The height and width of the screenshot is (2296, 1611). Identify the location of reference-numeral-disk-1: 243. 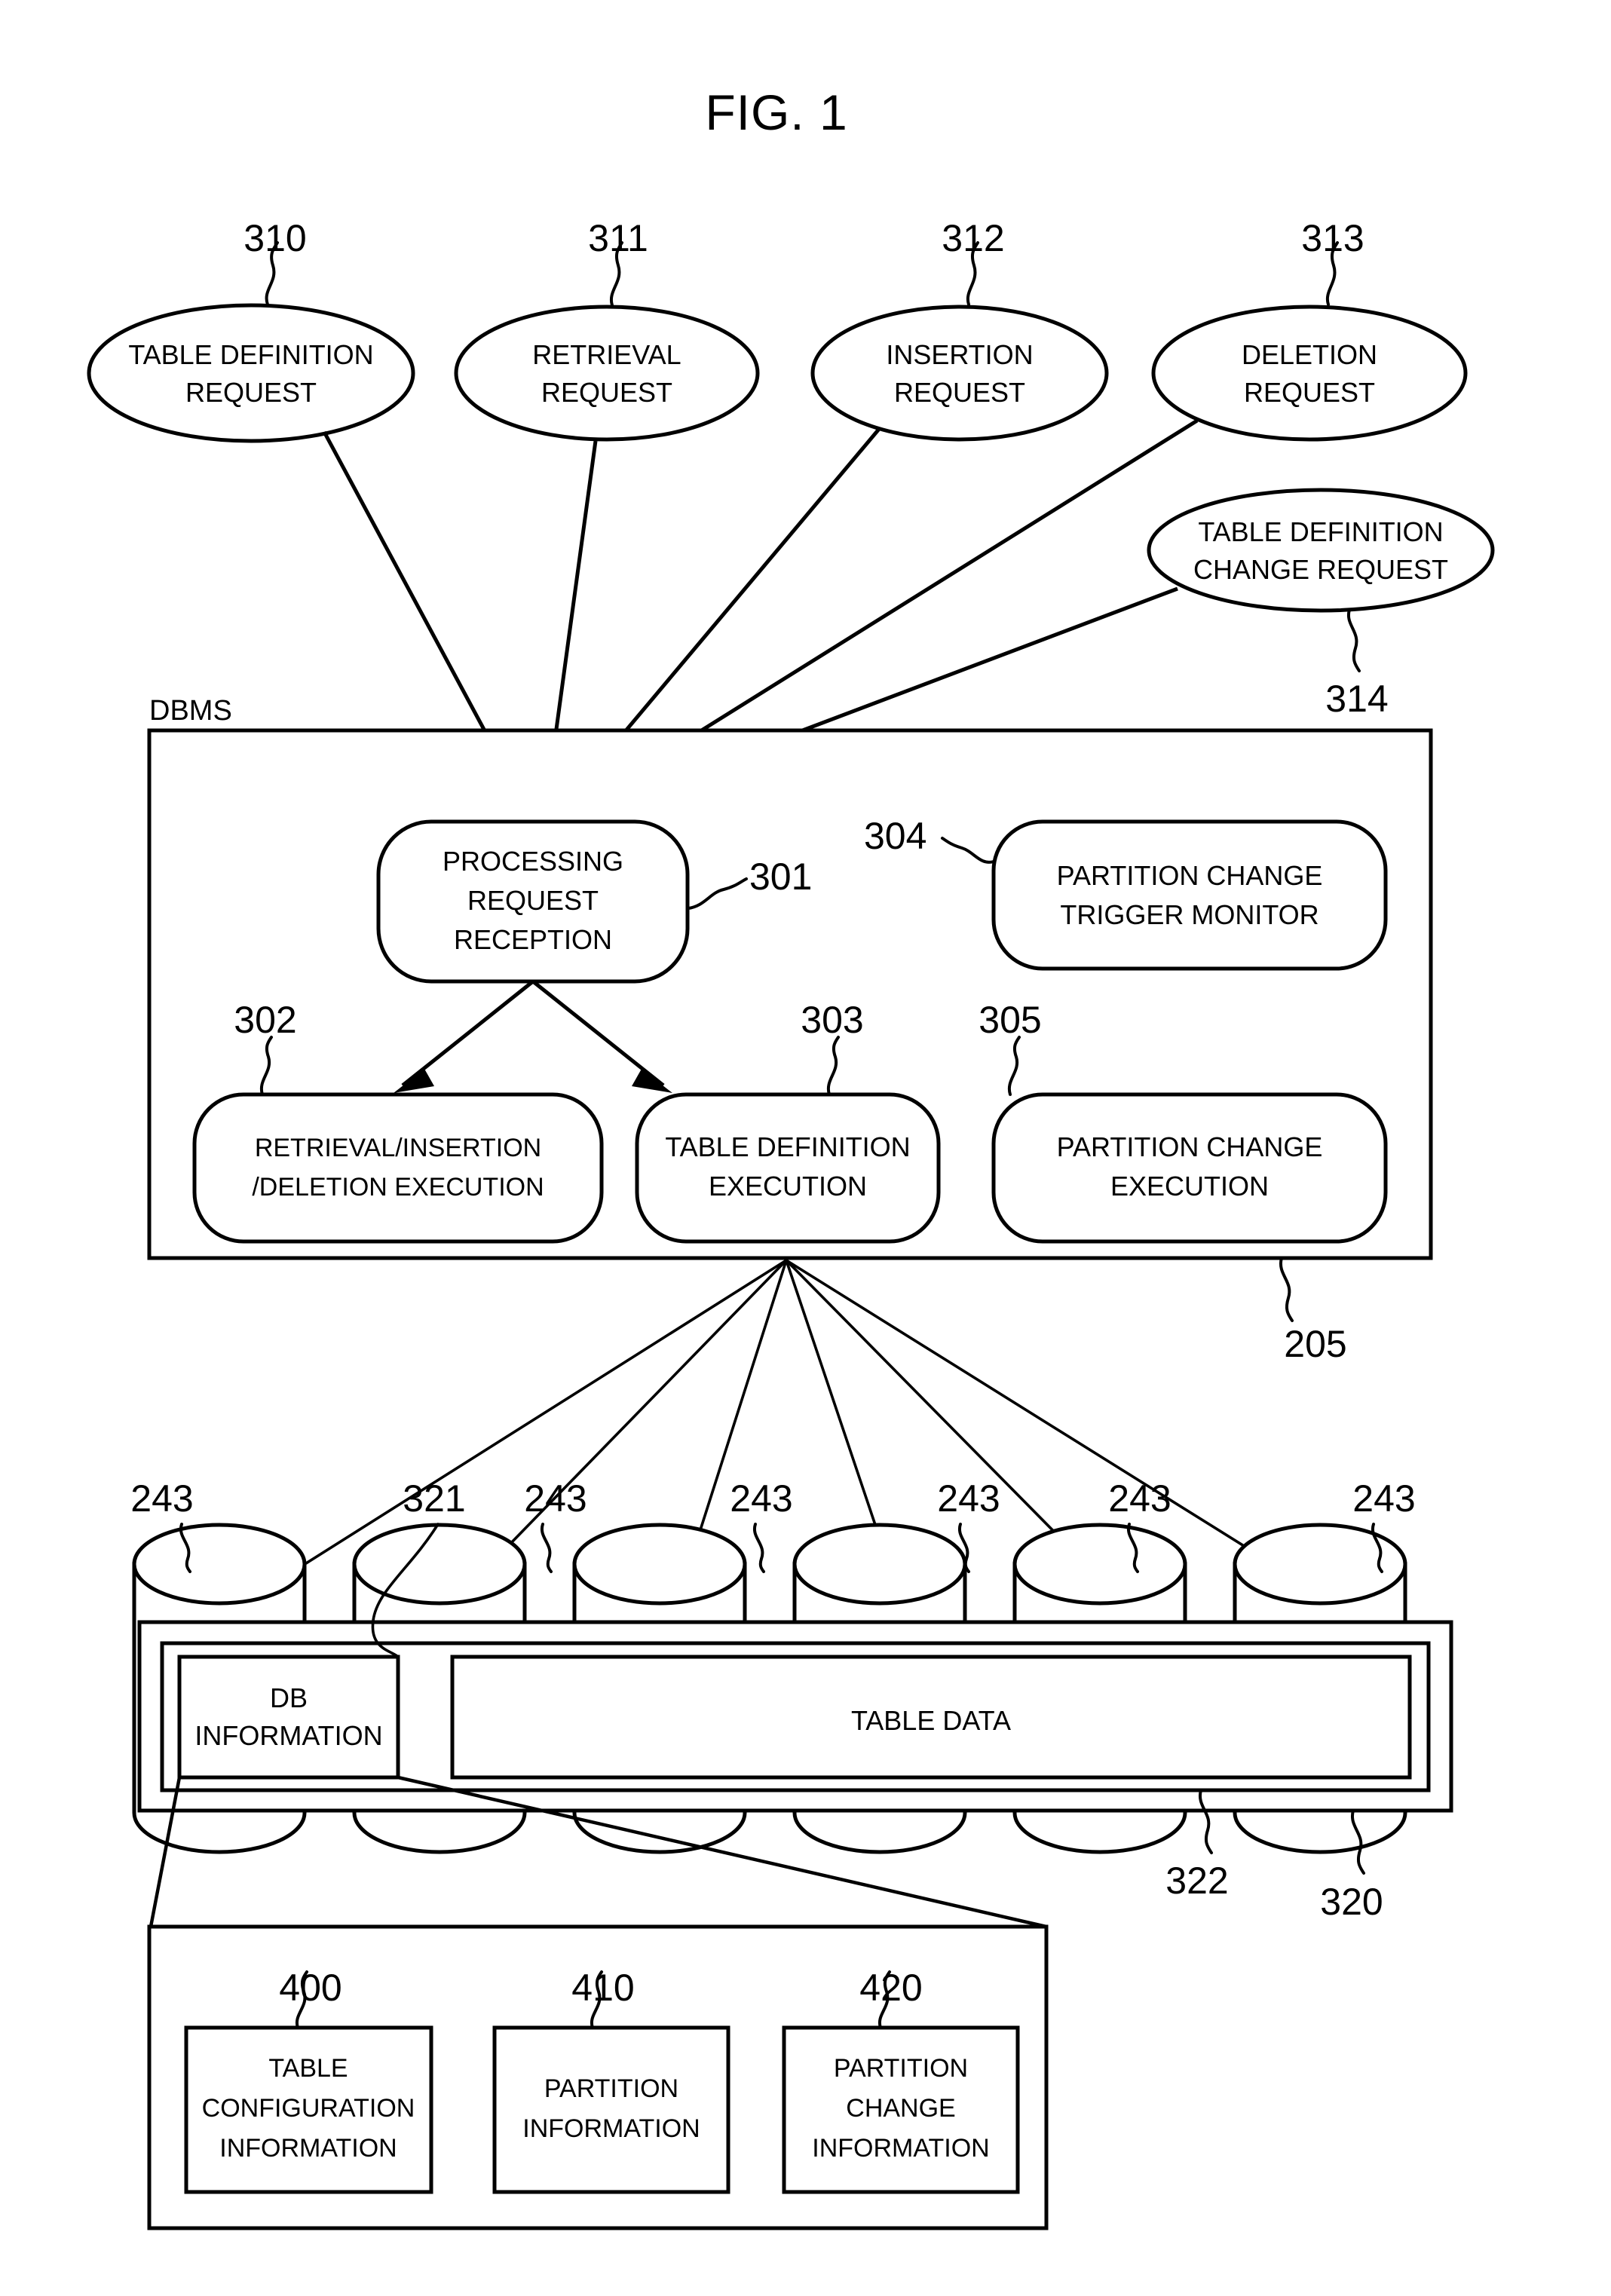
(161, 1498).